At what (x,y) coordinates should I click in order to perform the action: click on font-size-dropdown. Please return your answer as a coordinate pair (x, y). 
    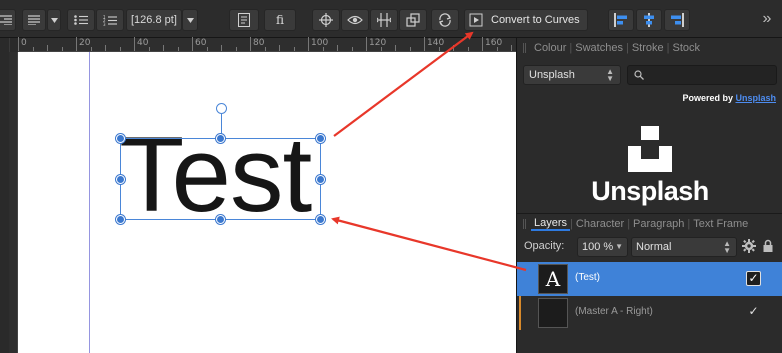
    Looking at the image, I should click on (190, 20).